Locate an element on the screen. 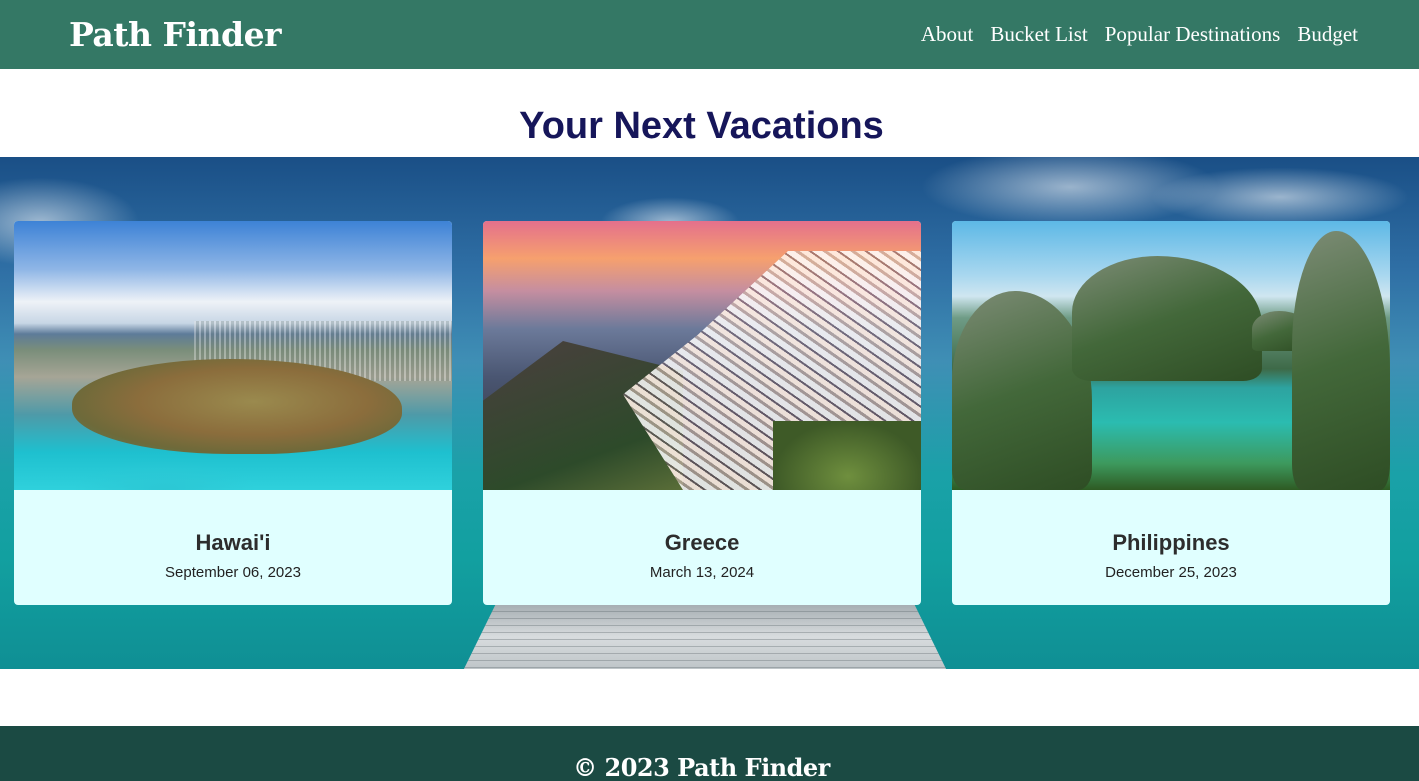  card-destination-name: Philippines is located at coordinates (1171, 542).